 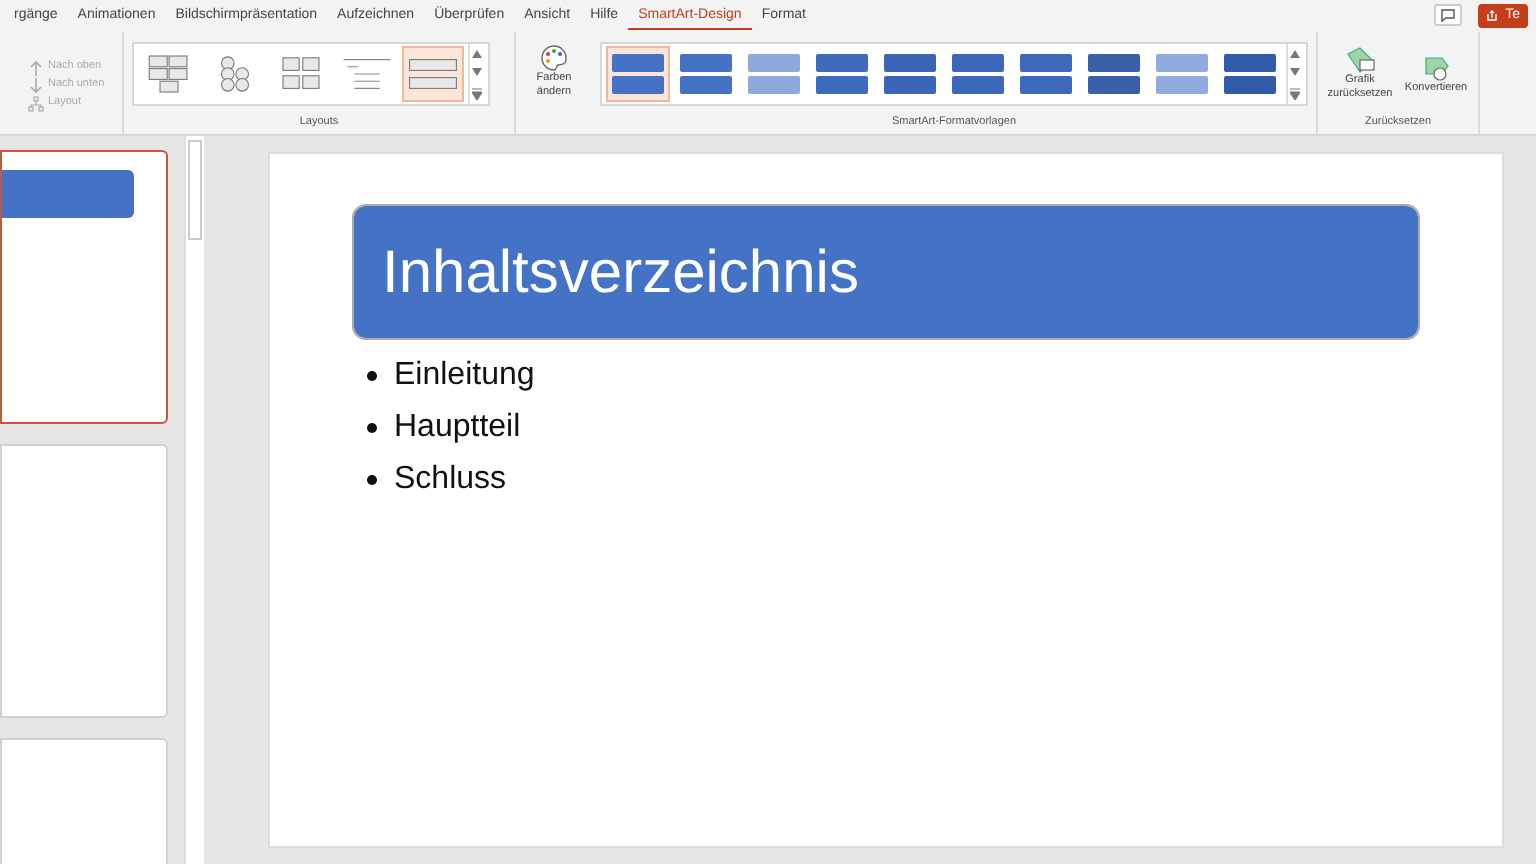 I want to click on slide-thumbnail, so click(x=84, y=287).